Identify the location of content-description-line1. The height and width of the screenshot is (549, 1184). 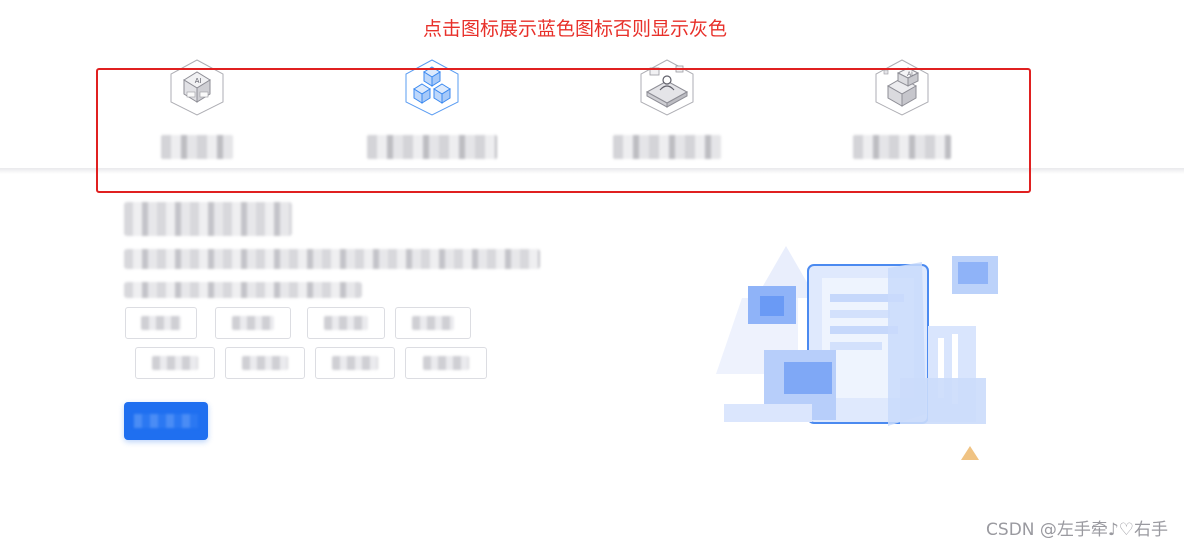
(332, 259).